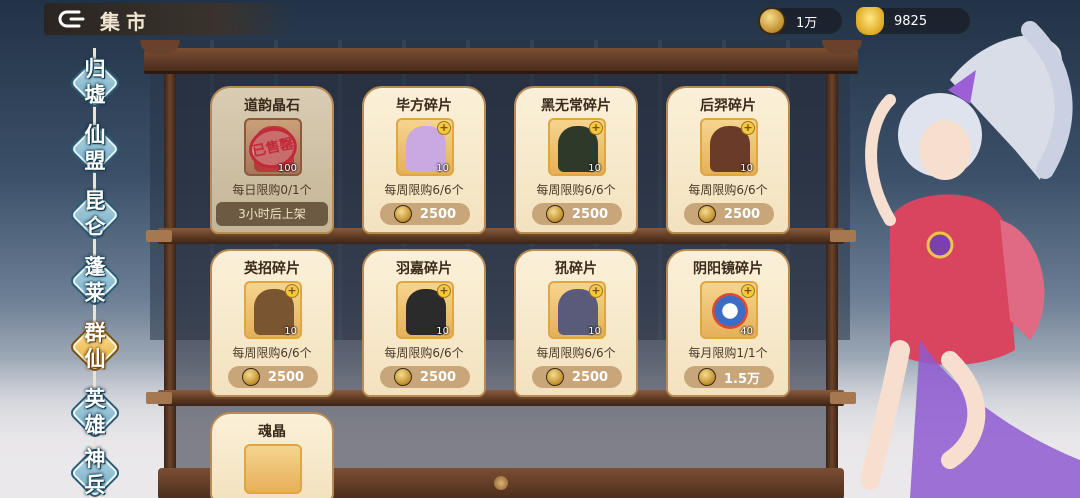 This screenshot has width=1080, height=498. What do you see at coordinates (576, 269) in the screenshot?
I see `item-name: 犼碎片` at bounding box center [576, 269].